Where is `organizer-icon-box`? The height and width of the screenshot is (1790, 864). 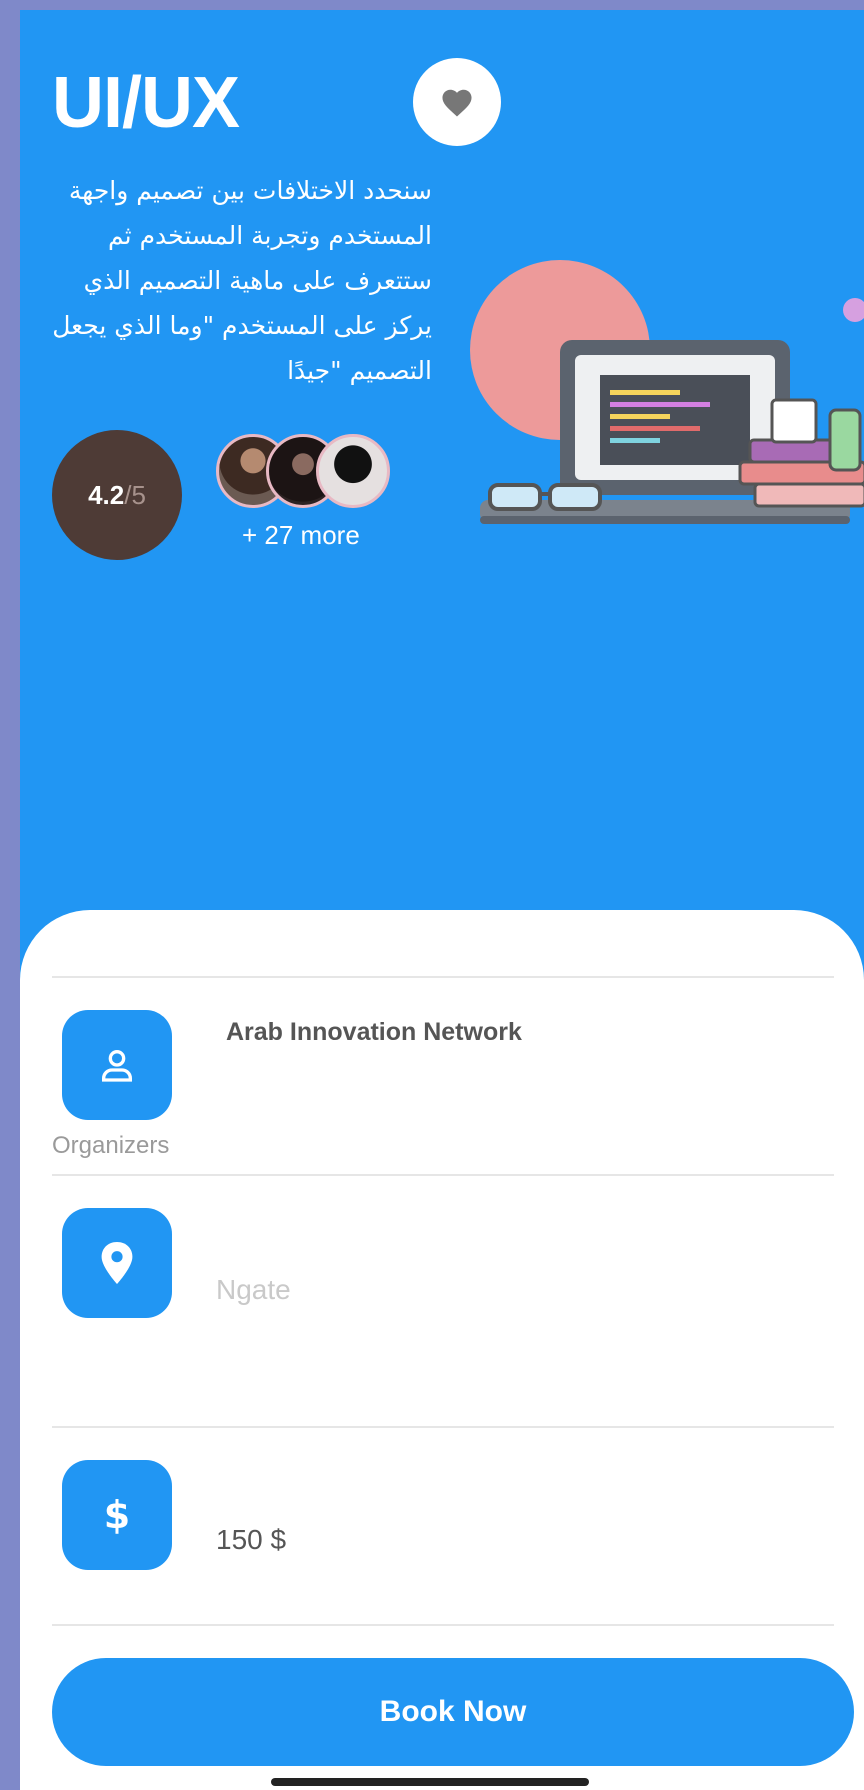
organizer-icon-box is located at coordinates (117, 1065).